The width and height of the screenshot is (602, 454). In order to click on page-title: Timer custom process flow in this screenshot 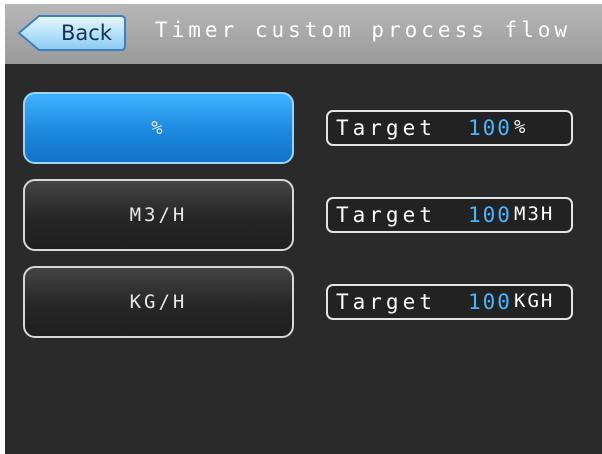, I will do `click(363, 30)`.